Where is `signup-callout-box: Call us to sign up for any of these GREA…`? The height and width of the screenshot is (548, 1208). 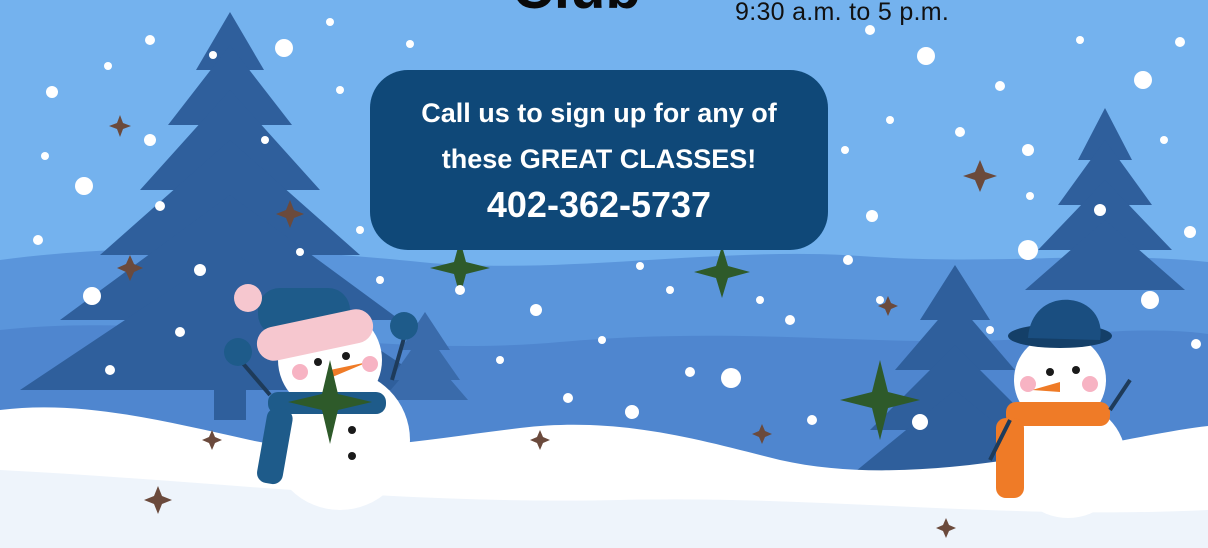
signup-callout-box: Call us to sign up for any of these GREA… is located at coordinates (599, 160).